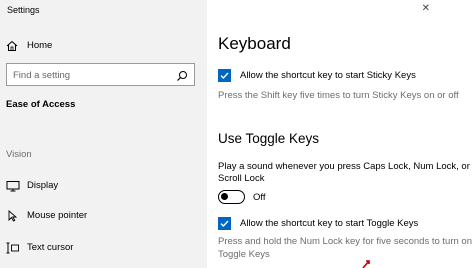 The image size is (474, 268). What do you see at coordinates (57, 215) in the screenshot?
I see `sidebar-item-label: Mouse pointer` at bounding box center [57, 215].